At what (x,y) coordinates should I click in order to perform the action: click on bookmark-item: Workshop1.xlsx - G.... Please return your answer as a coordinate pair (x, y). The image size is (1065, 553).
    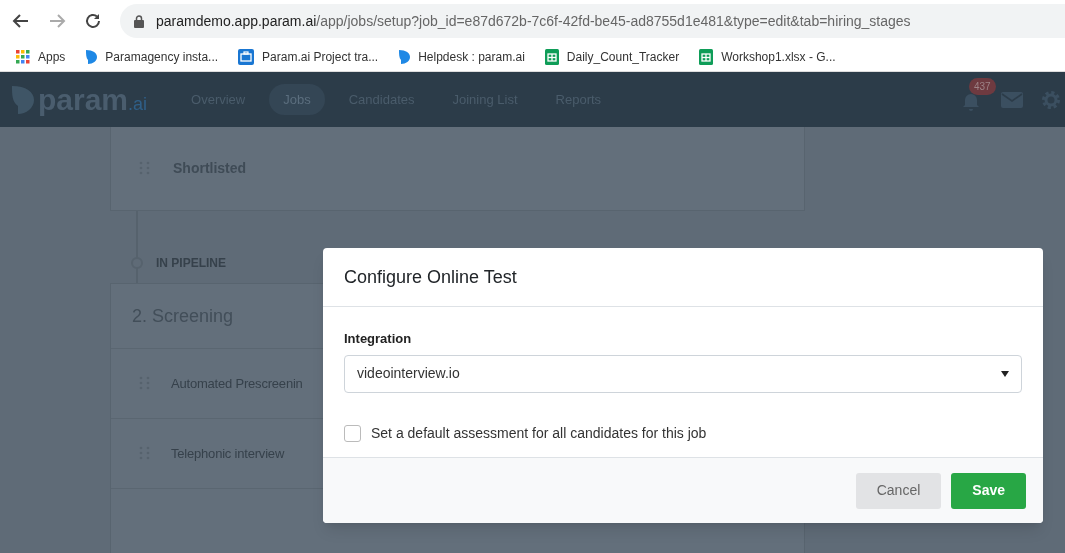
    Looking at the image, I should click on (767, 56).